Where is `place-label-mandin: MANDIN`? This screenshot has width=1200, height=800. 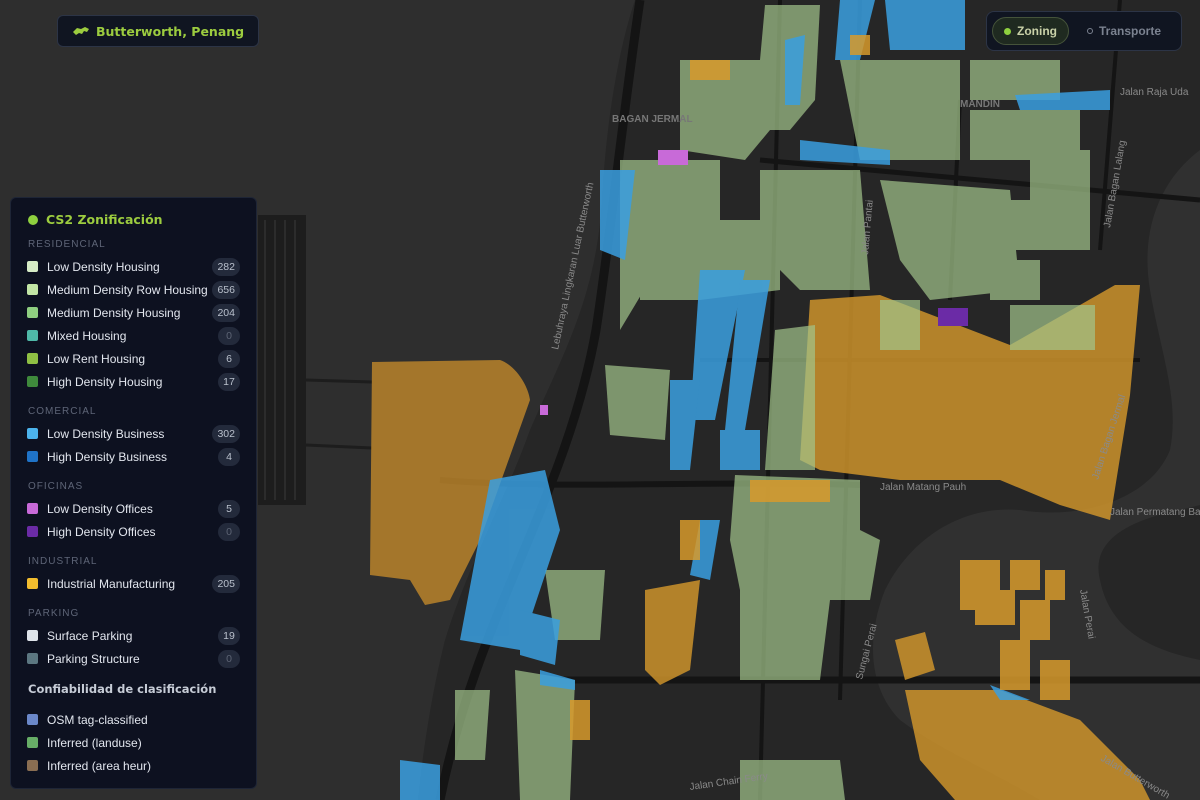 place-label-mandin: MANDIN is located at coordinates (980, 104).